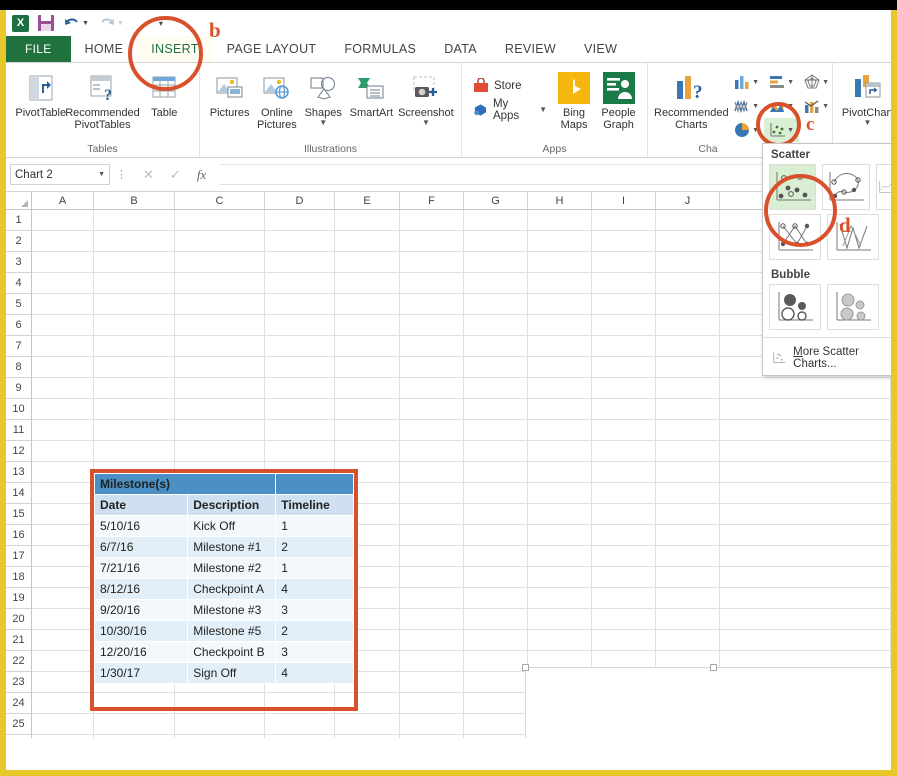 The height and width of the screenshot is (776, 897). What do you see at coordinates (220, 388) in the screenshot?
I see `cell-C9` at bounding box center [220, 388].